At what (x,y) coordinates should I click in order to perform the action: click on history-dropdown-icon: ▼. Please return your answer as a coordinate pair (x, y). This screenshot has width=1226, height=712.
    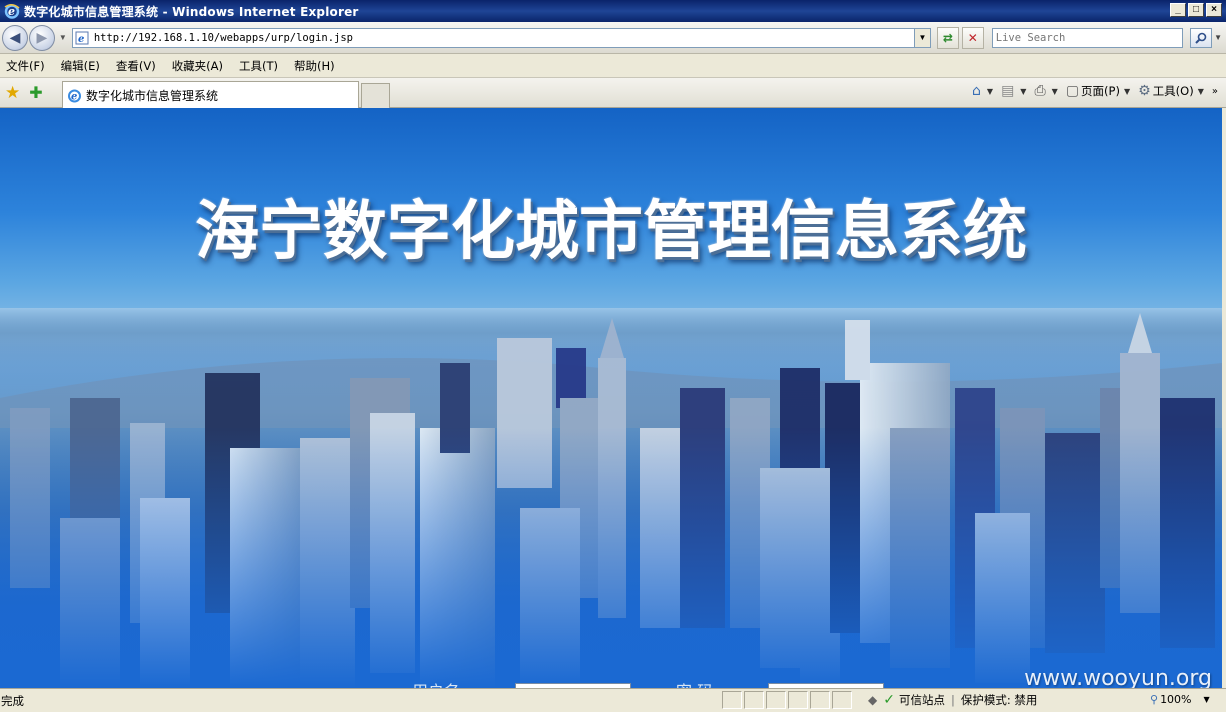
    Looking at the image, I should click on (64, 37).